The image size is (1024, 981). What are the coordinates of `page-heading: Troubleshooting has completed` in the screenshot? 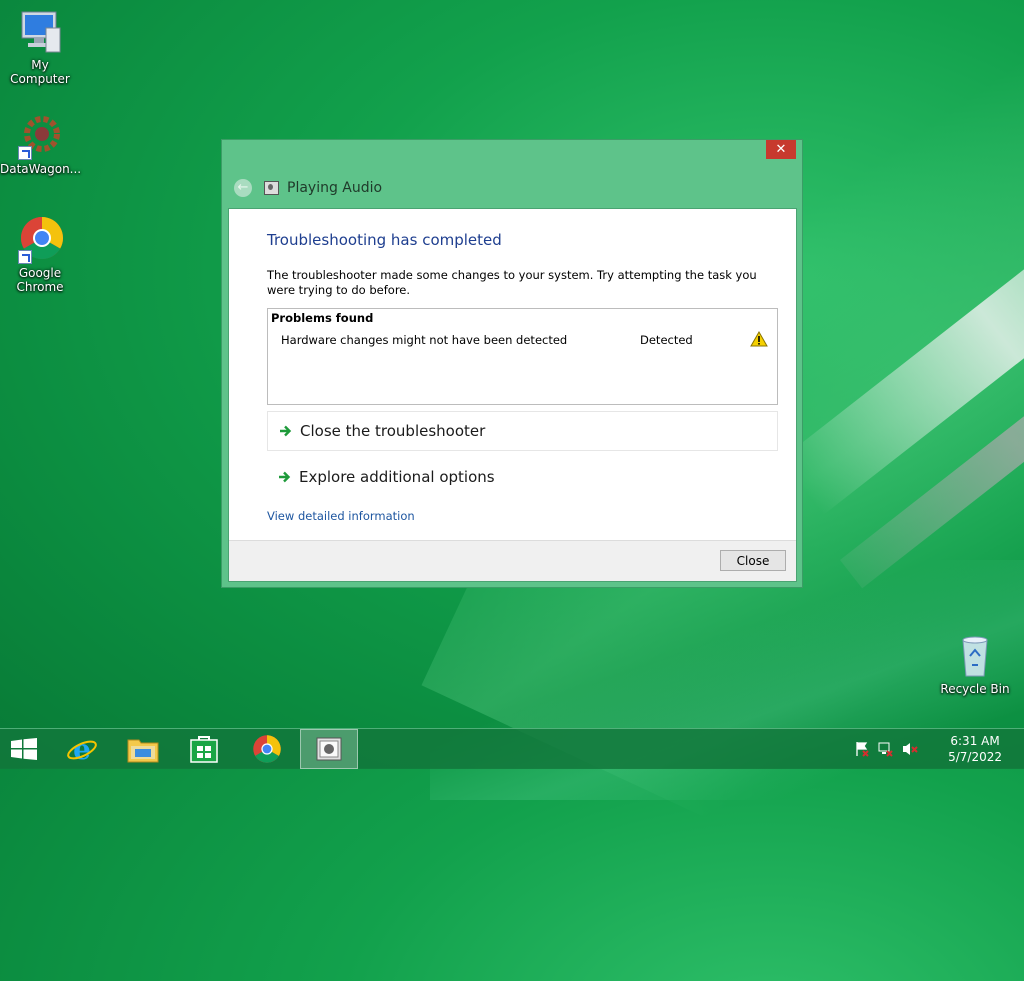 It's located at (384, 240).